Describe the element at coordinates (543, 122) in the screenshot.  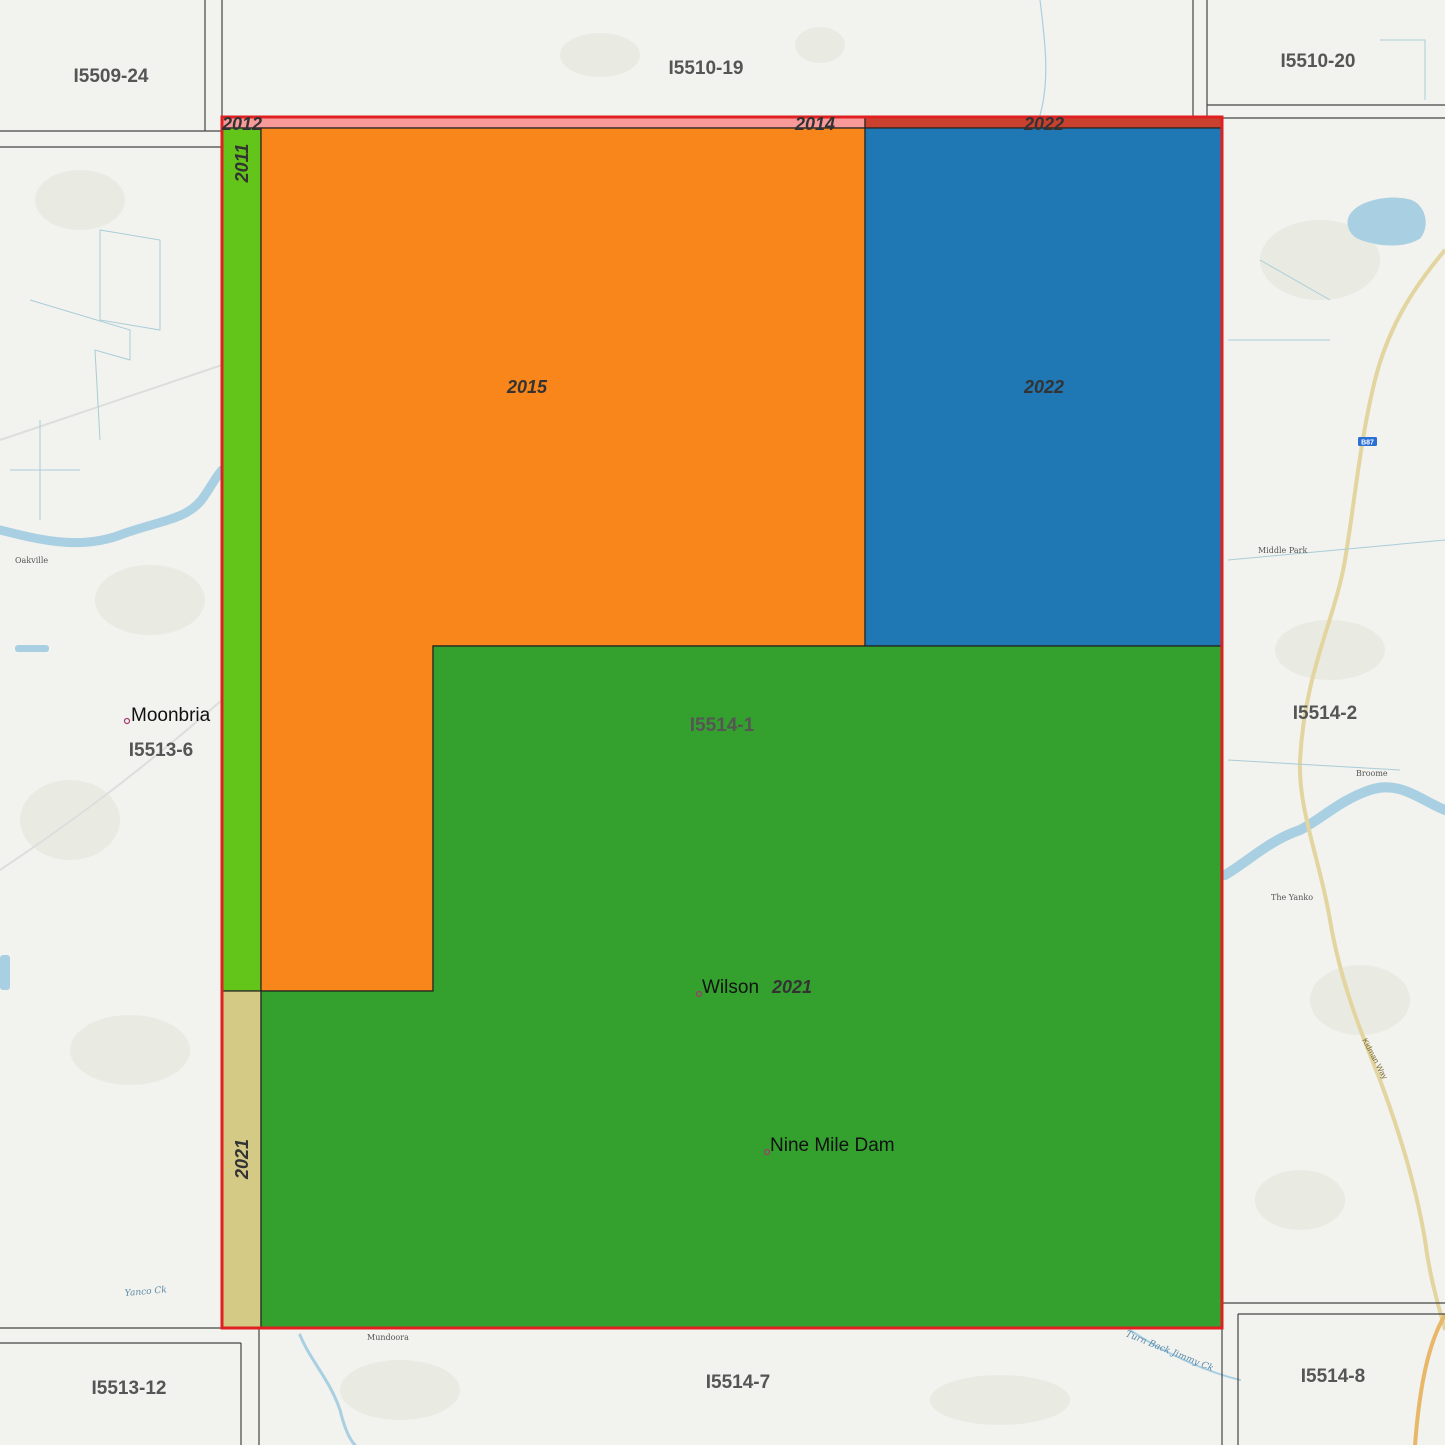
I see `strip-2012-2014` at that location.